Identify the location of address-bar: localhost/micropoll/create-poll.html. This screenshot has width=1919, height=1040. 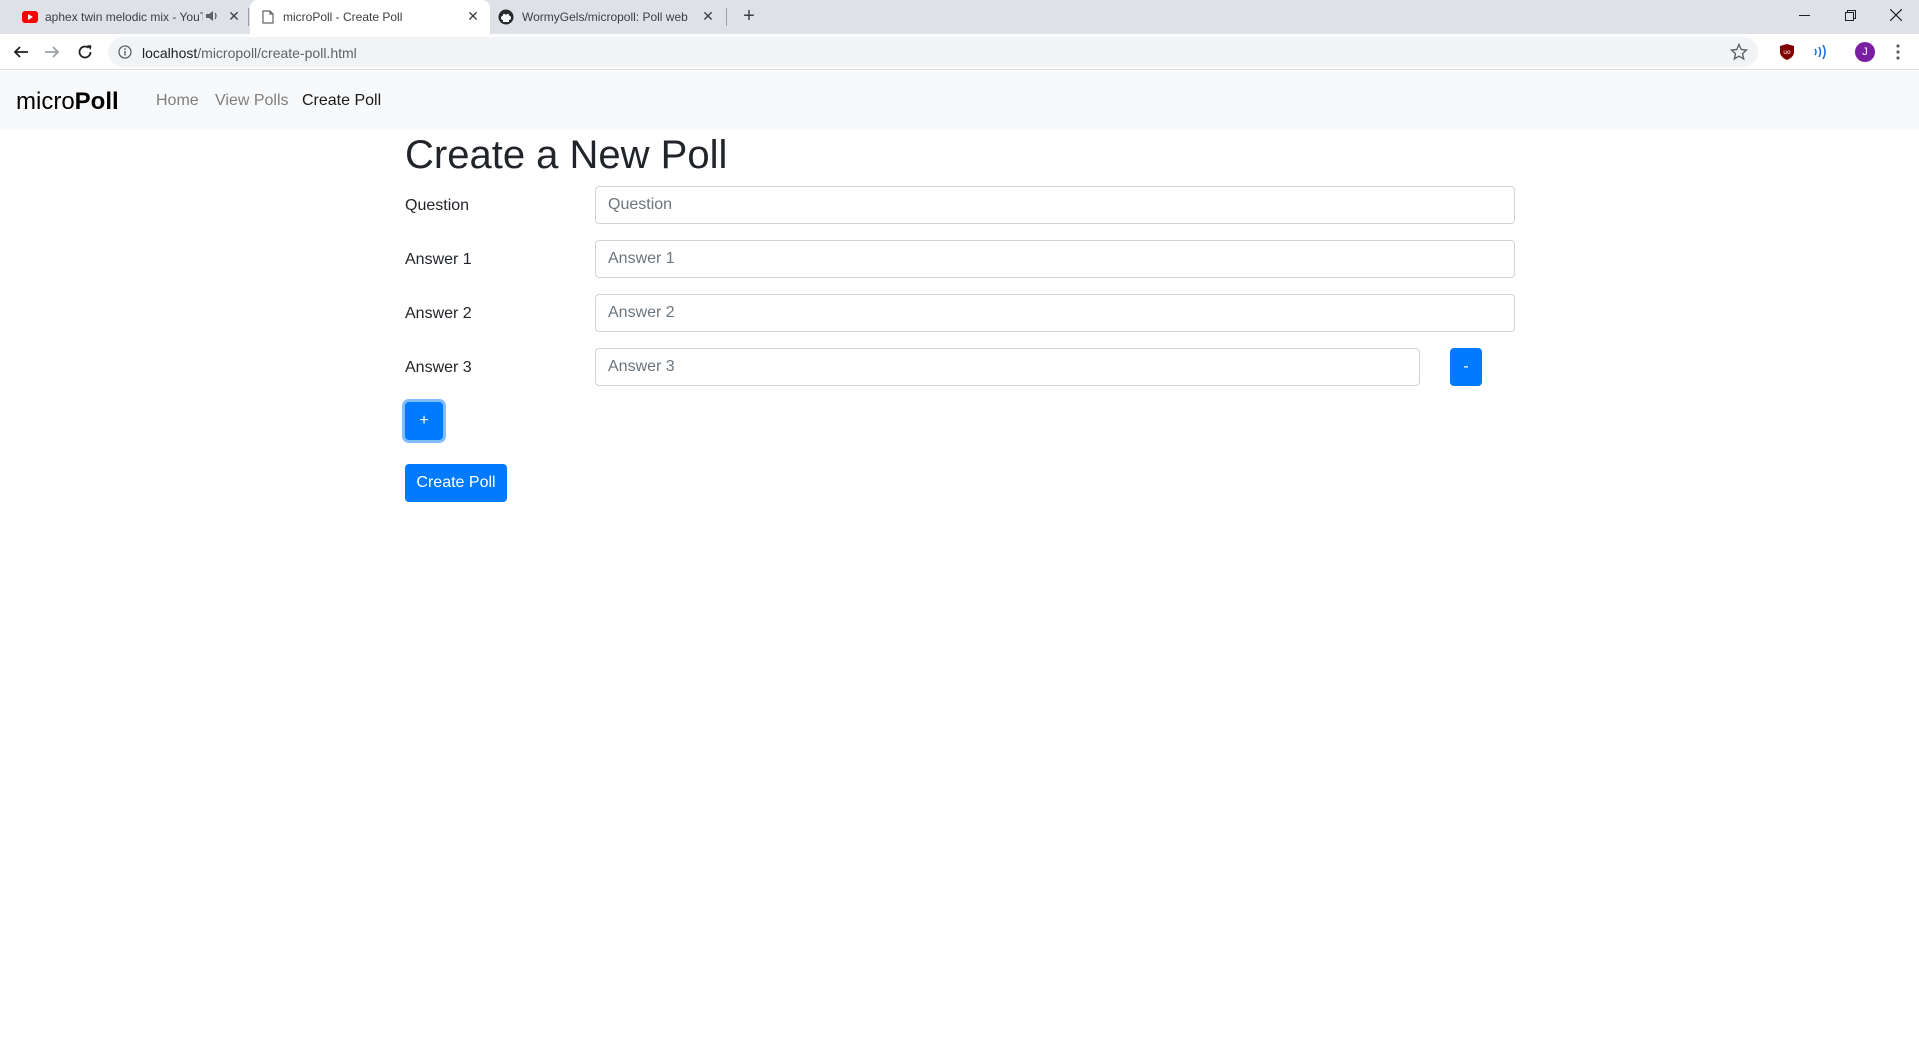
(933, 52).